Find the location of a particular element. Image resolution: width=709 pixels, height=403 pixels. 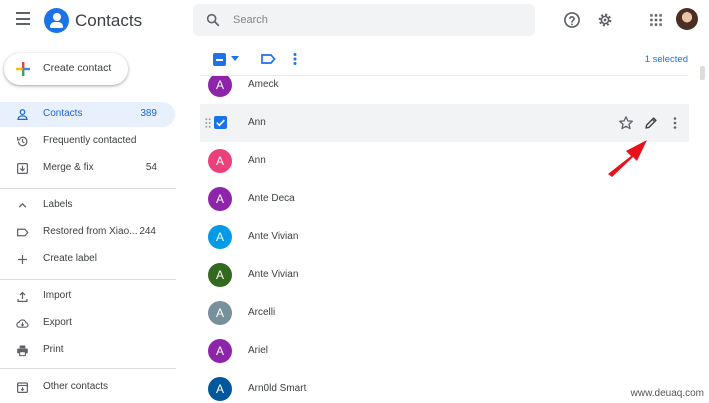

sidebar-item-frequently-contacted: Frequently contacted is located at coordinates (87, 141).